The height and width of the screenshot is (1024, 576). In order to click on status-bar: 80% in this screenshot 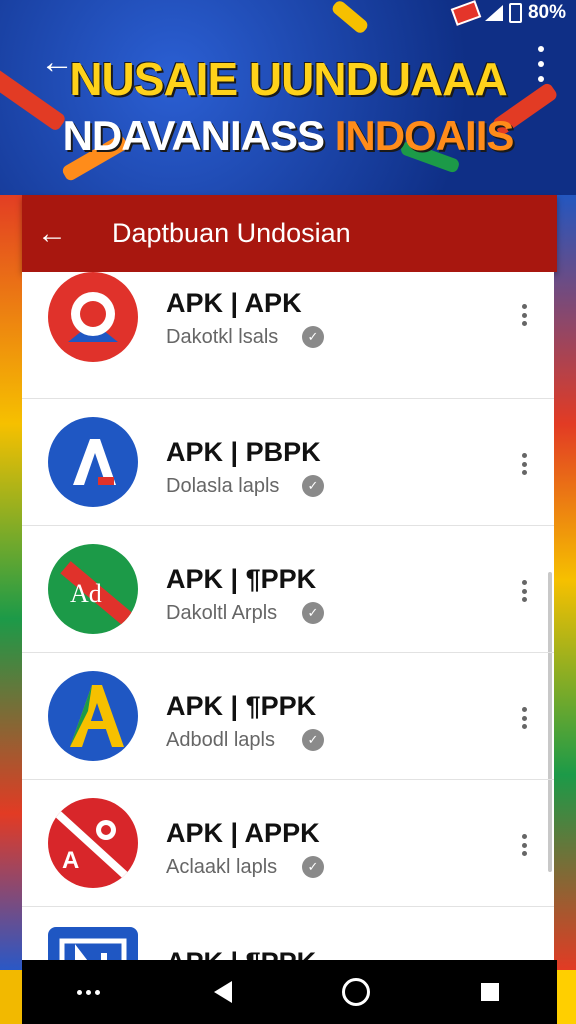, I will do `click(508, 13)`.